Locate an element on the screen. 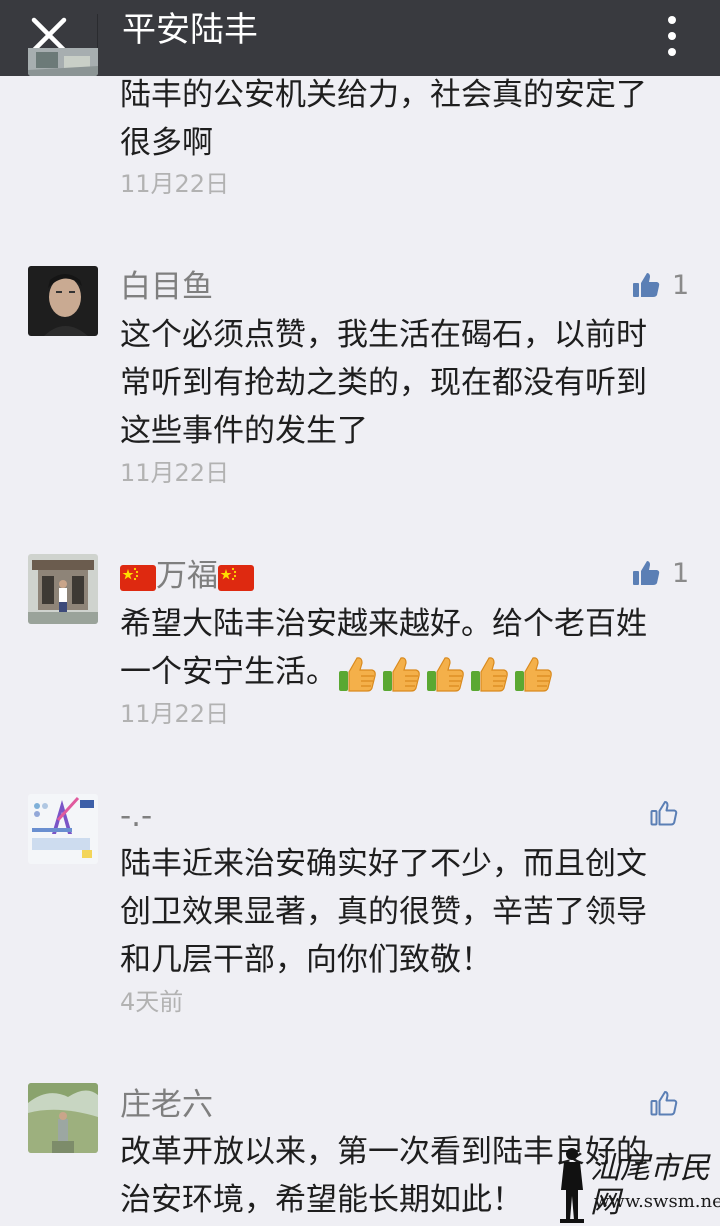 This screenshot has width=720, height=1226. emoji-row is located at coordinates (447, 673).